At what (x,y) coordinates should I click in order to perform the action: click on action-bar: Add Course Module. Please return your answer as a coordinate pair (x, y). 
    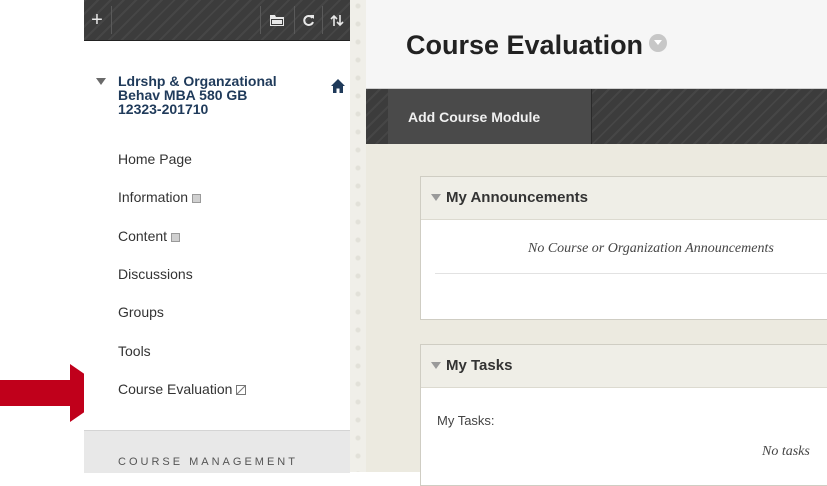
    Looking at the image, I should click on (596, 116).